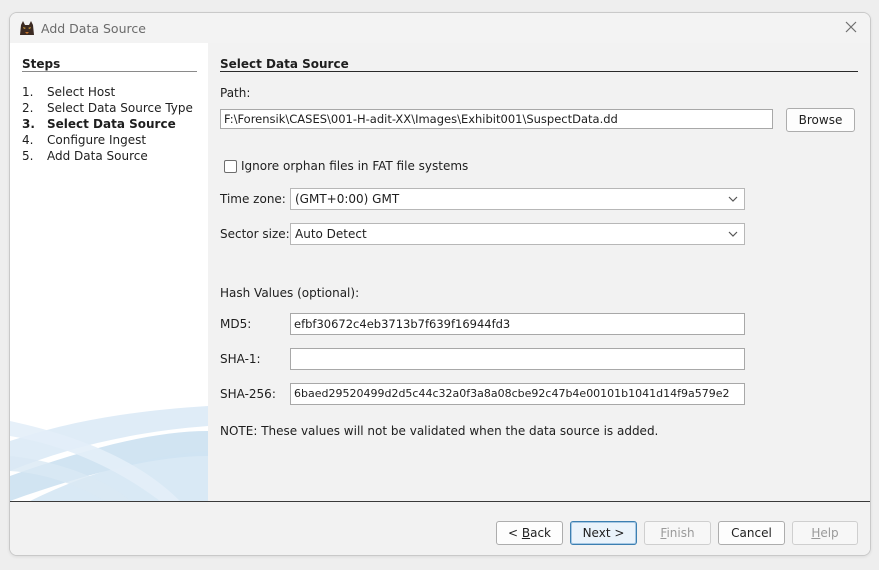  What do you see at coordinates (751, 533) in the screenshot?
I see `cancel-button: Cancel` at bounding box center [751, 533].